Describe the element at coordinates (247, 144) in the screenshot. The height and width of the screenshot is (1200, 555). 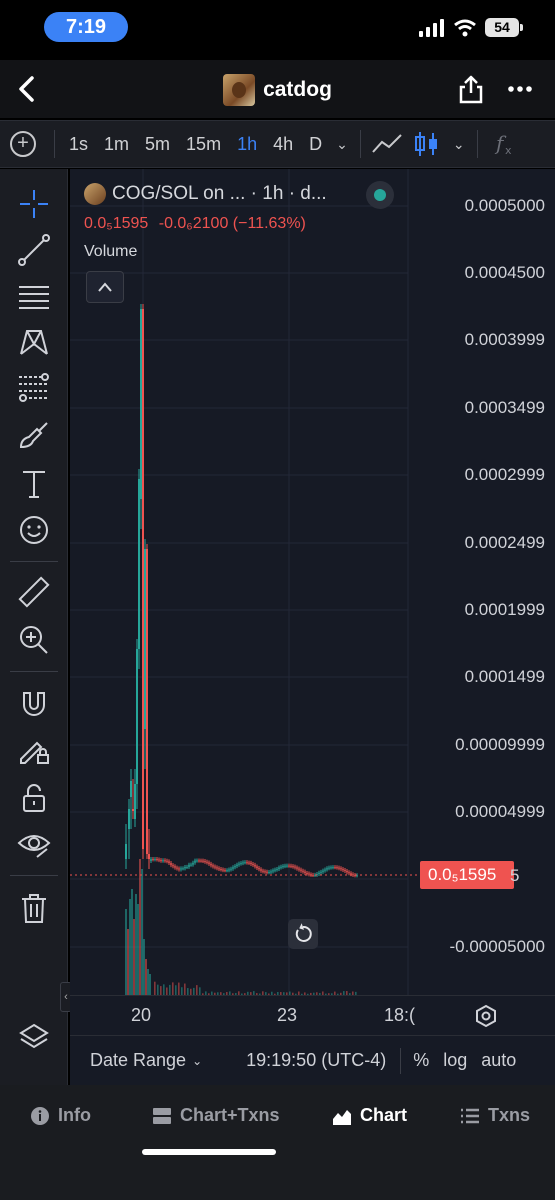
I see `interval-1h: 1h` at that location.